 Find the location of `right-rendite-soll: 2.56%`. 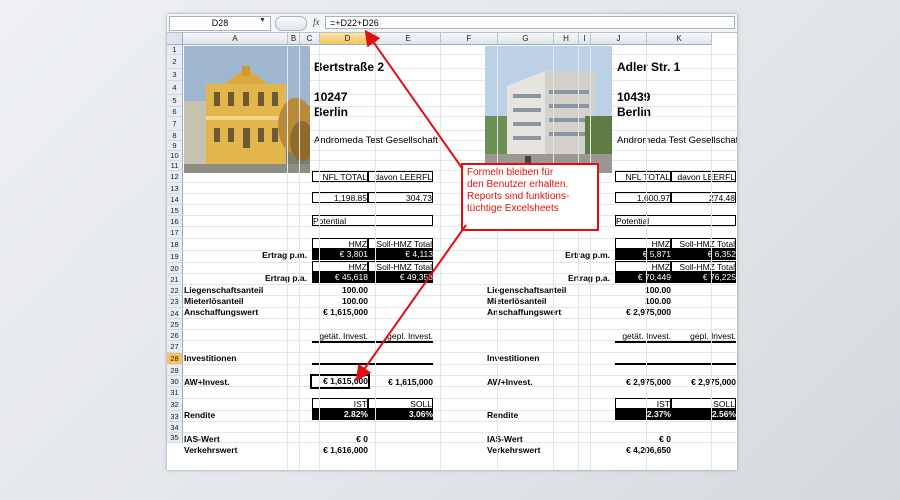

right-rendite-soll: 2.56% is located at coordinates (703, 414).